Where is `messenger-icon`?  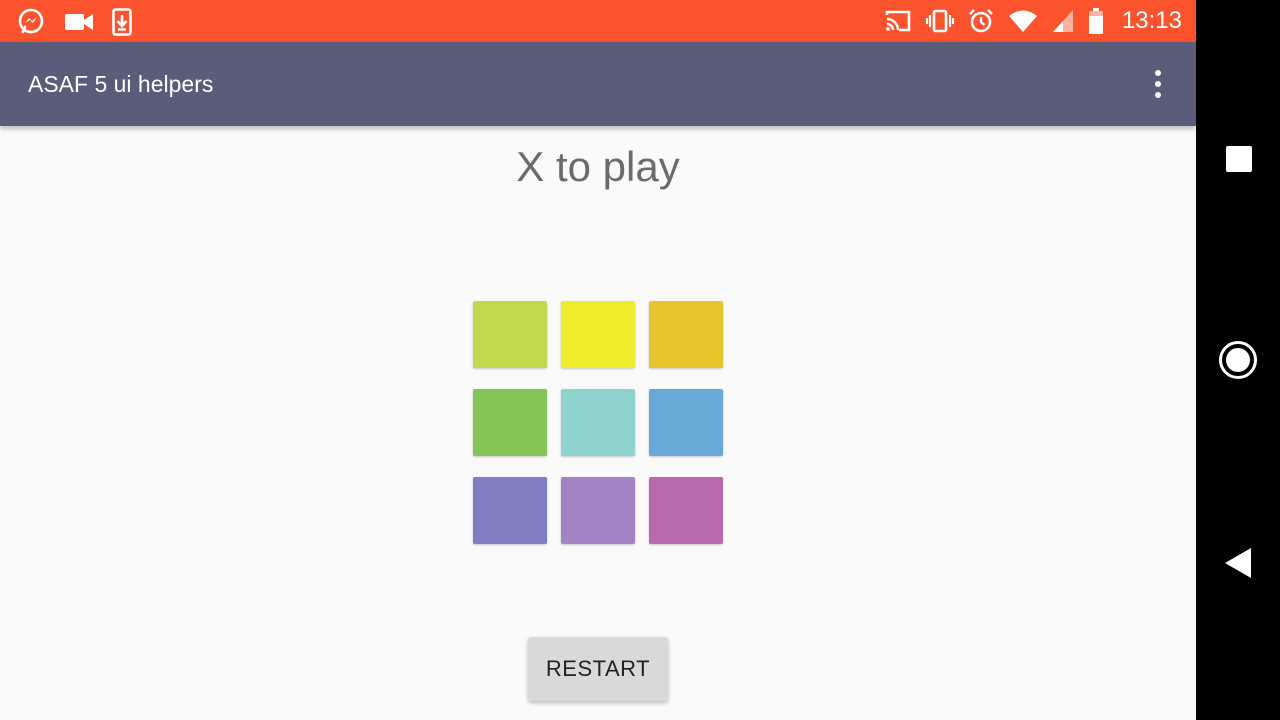
messenger-icon is located at coordinates (31, 22).